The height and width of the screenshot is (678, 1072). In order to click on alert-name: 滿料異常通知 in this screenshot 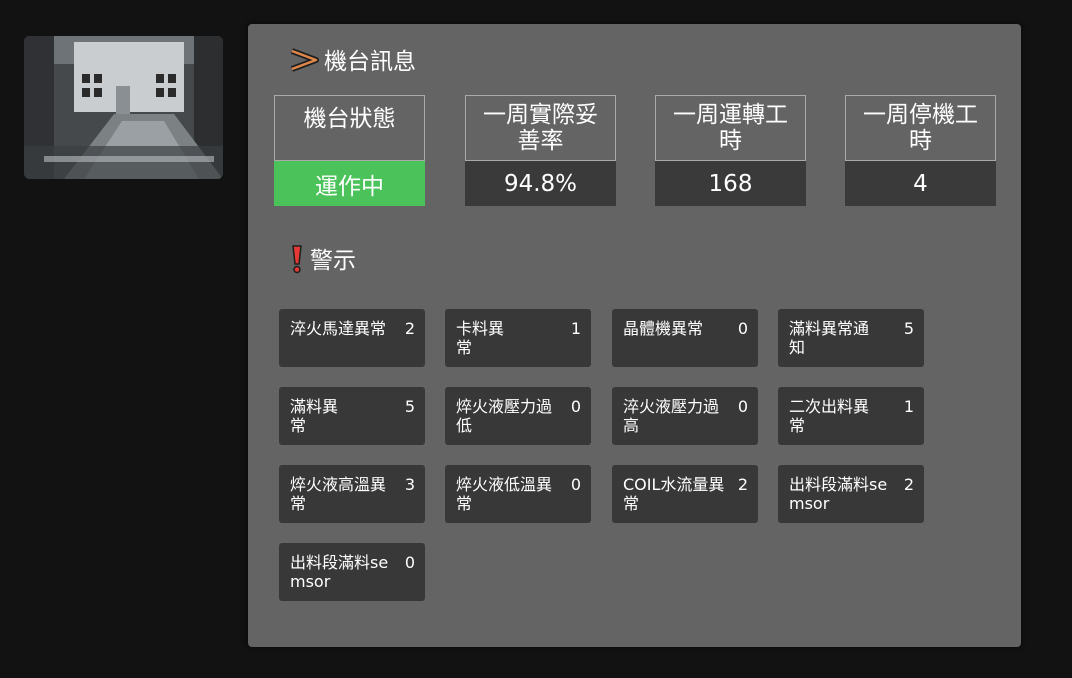, I will do `click(829, 338)`.